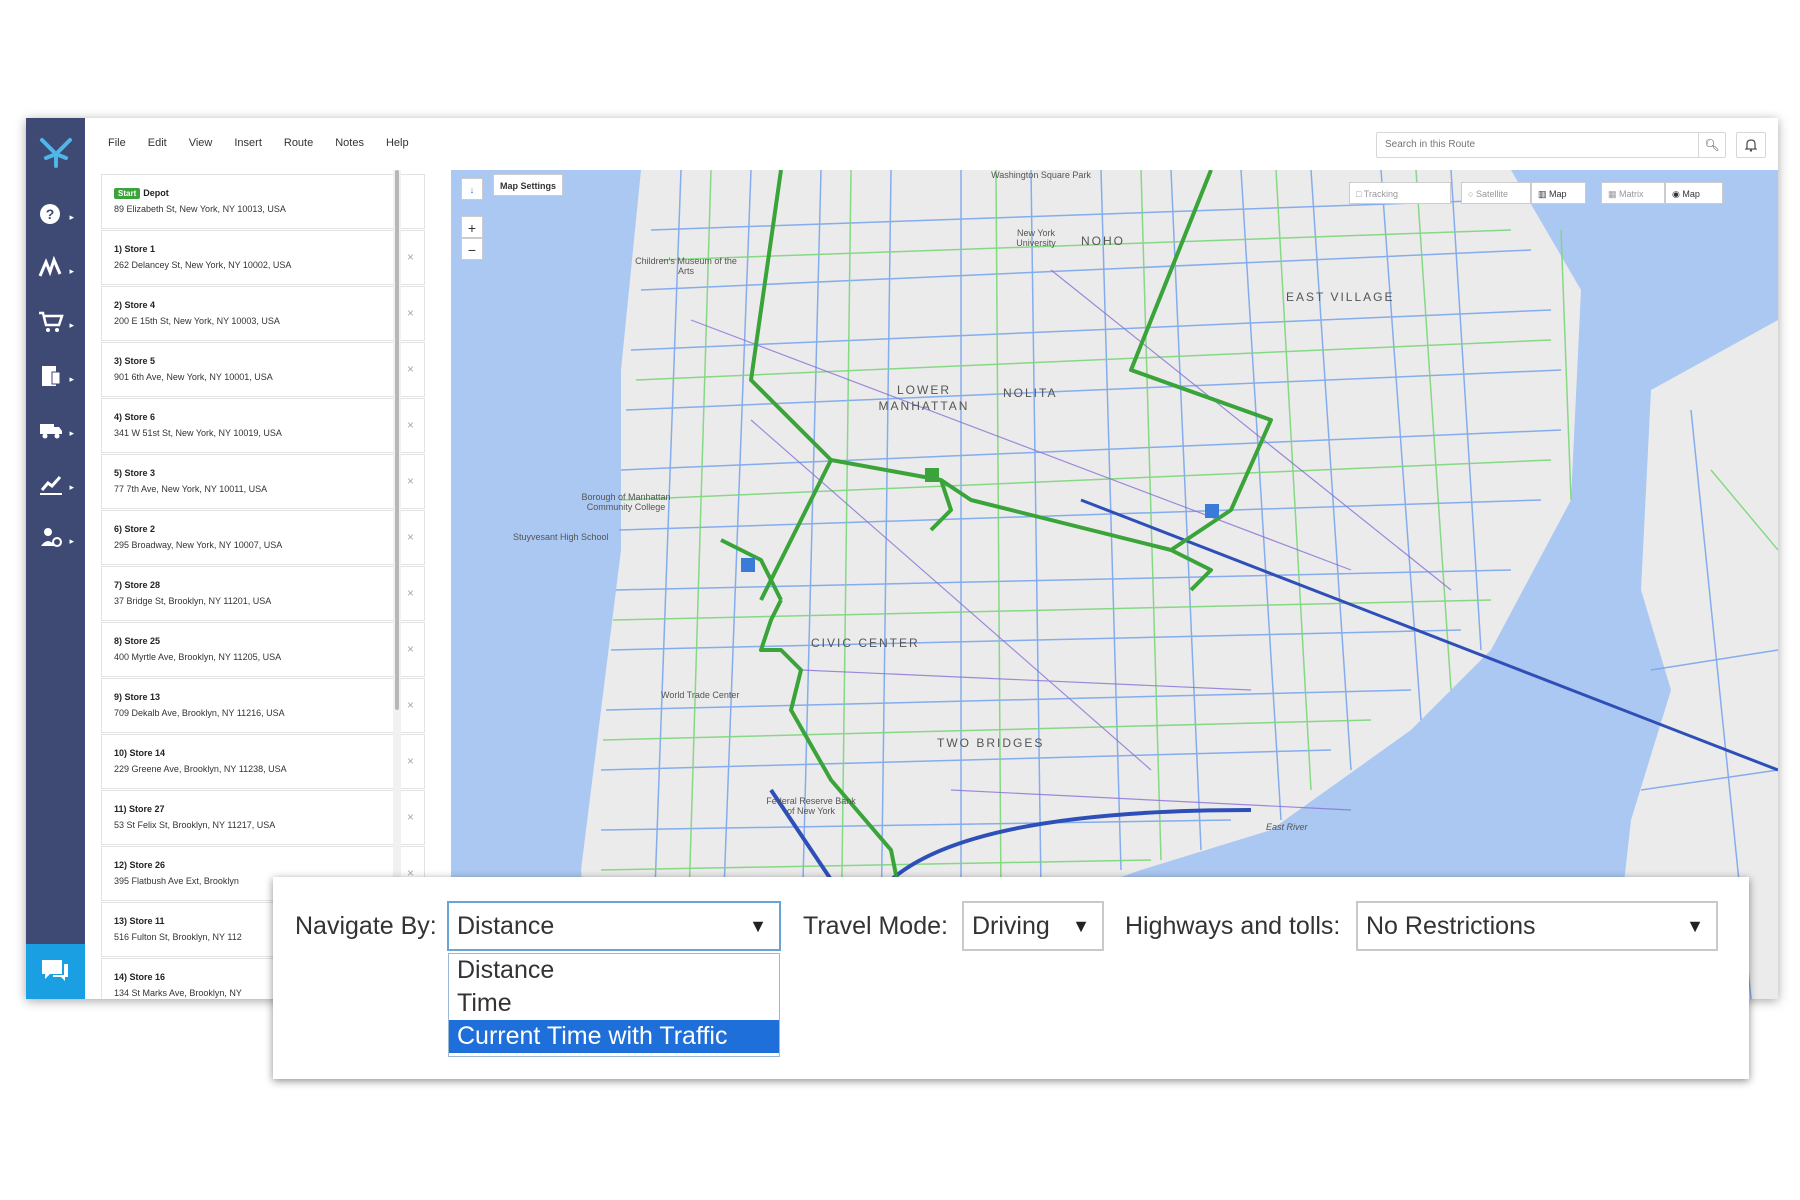 The width and height of the screenshot is (1800, 1200). I want to click on zoom-out-button: −, so click(472, 249).